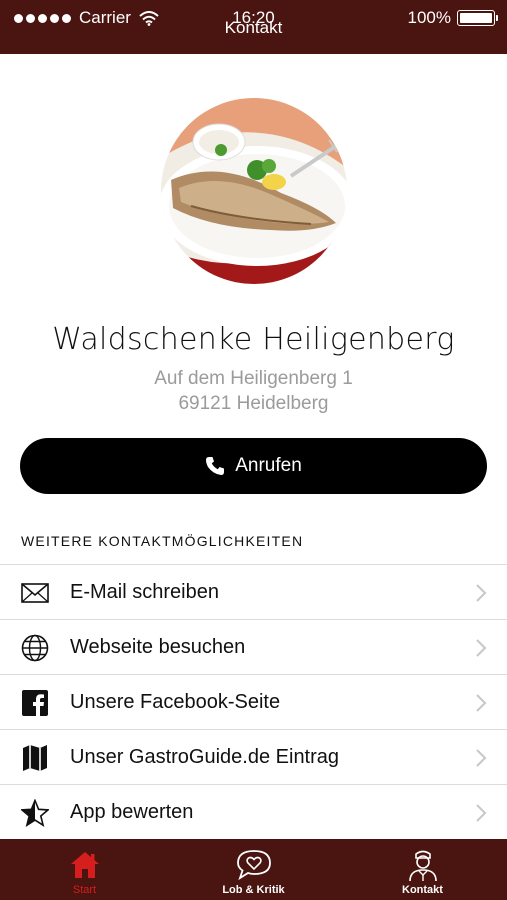 The height and width of the screenshot is (900, 507). I want to click on tab-label: Lob & Kritik, so click(253, 890).